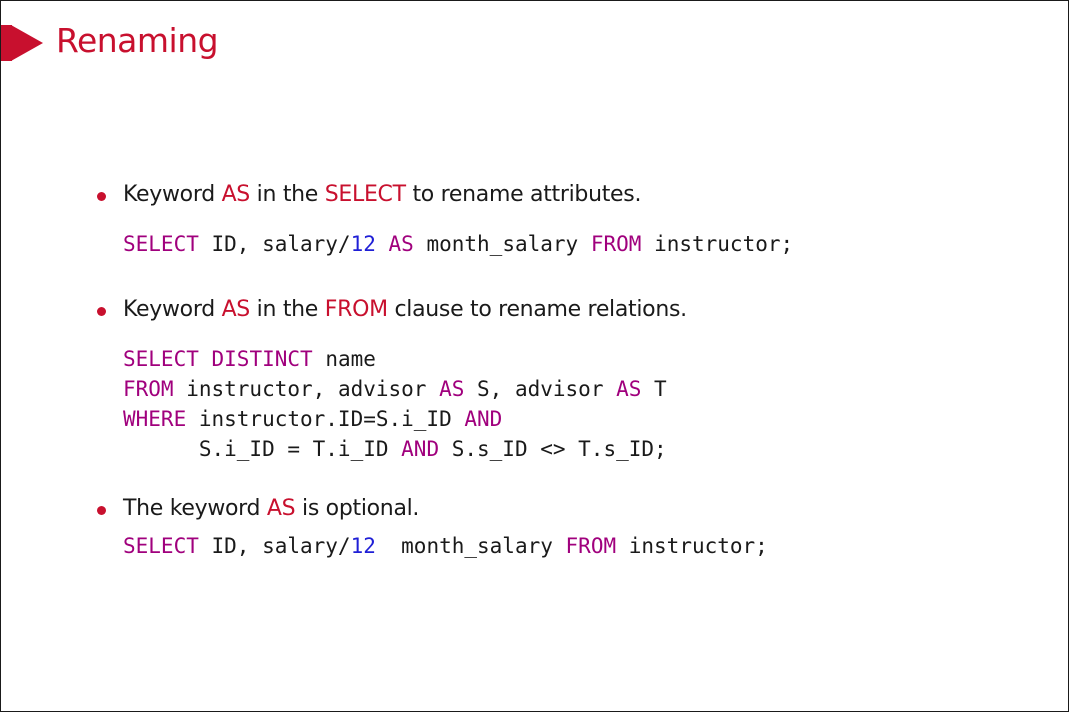  I want to click on keyword-highlight: FROM, so click(356, 309).